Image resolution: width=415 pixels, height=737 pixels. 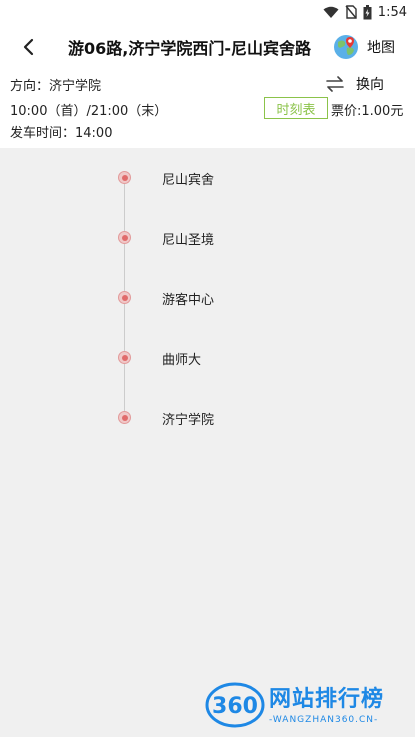 I want to click on page-title: 游06路,济宁学院西门-尼山宾舍路, so click(x=189, y=48).